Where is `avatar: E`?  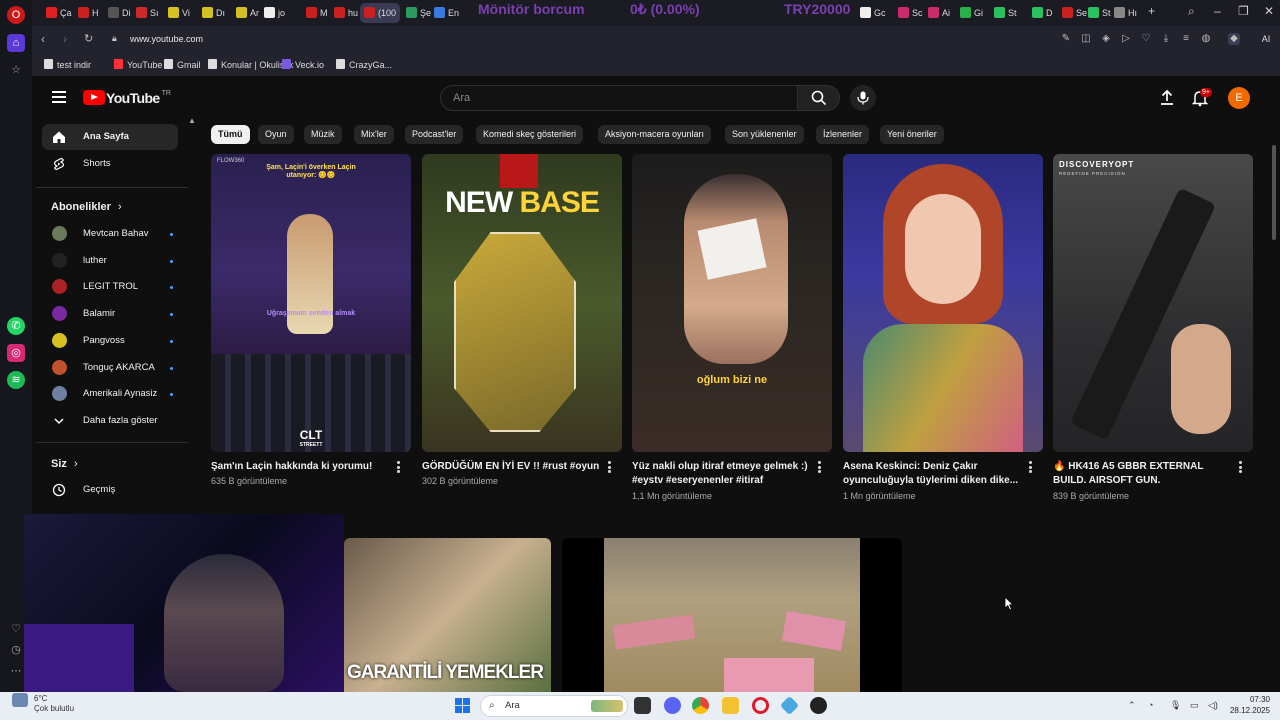
avatar: E is located at coordinates (1239, 98).